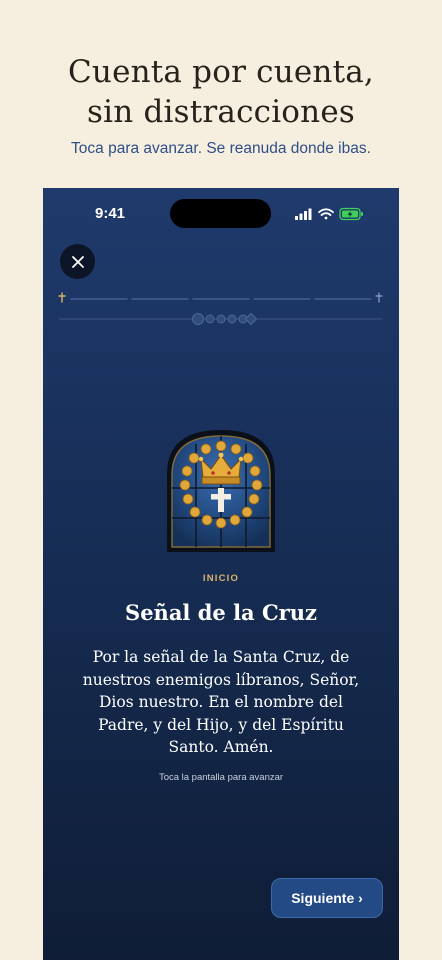  What do you see at coordinates (326, 214) in the screenshot?
I see `wifi-icon` at bounding box center [326, 214].